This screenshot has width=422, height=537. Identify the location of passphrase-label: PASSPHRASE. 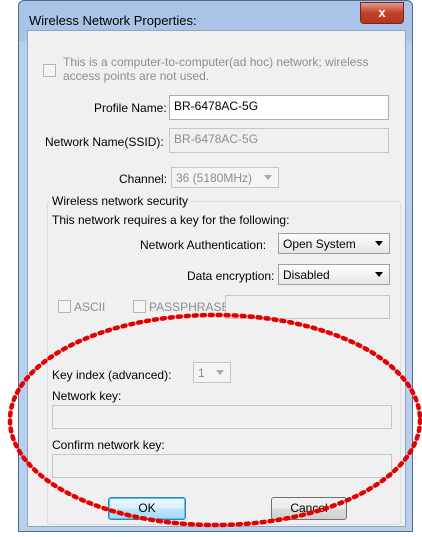
(189, 307).